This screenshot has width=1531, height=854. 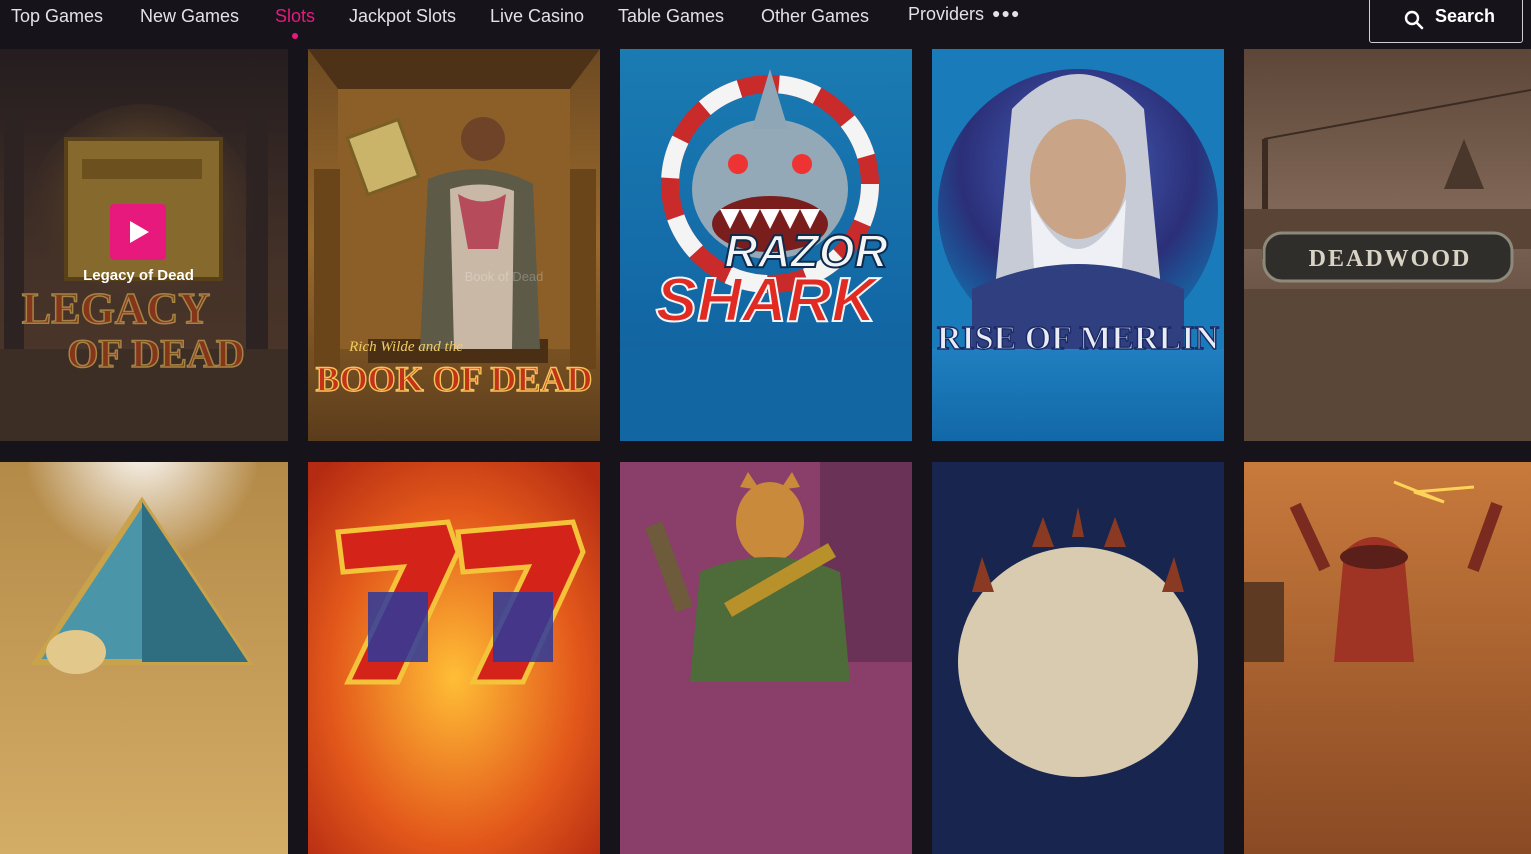 I want to click on ellipsis-icon: ●●●, so click(x=1006, y=13).